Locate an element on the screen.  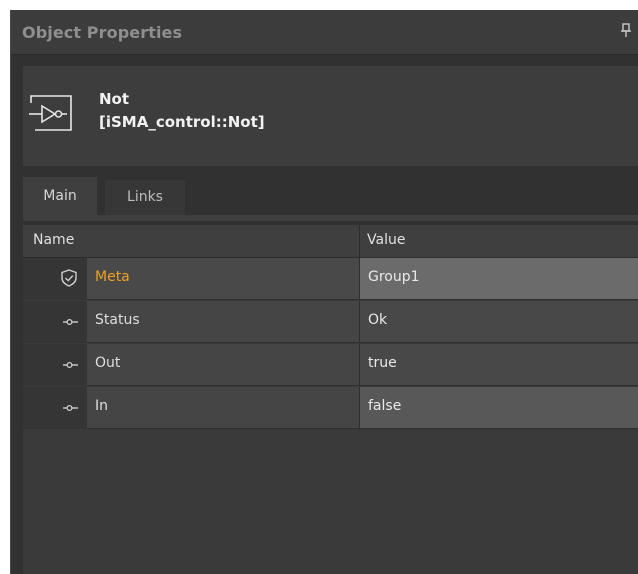
column-divider is located at coordinates (359, 241).